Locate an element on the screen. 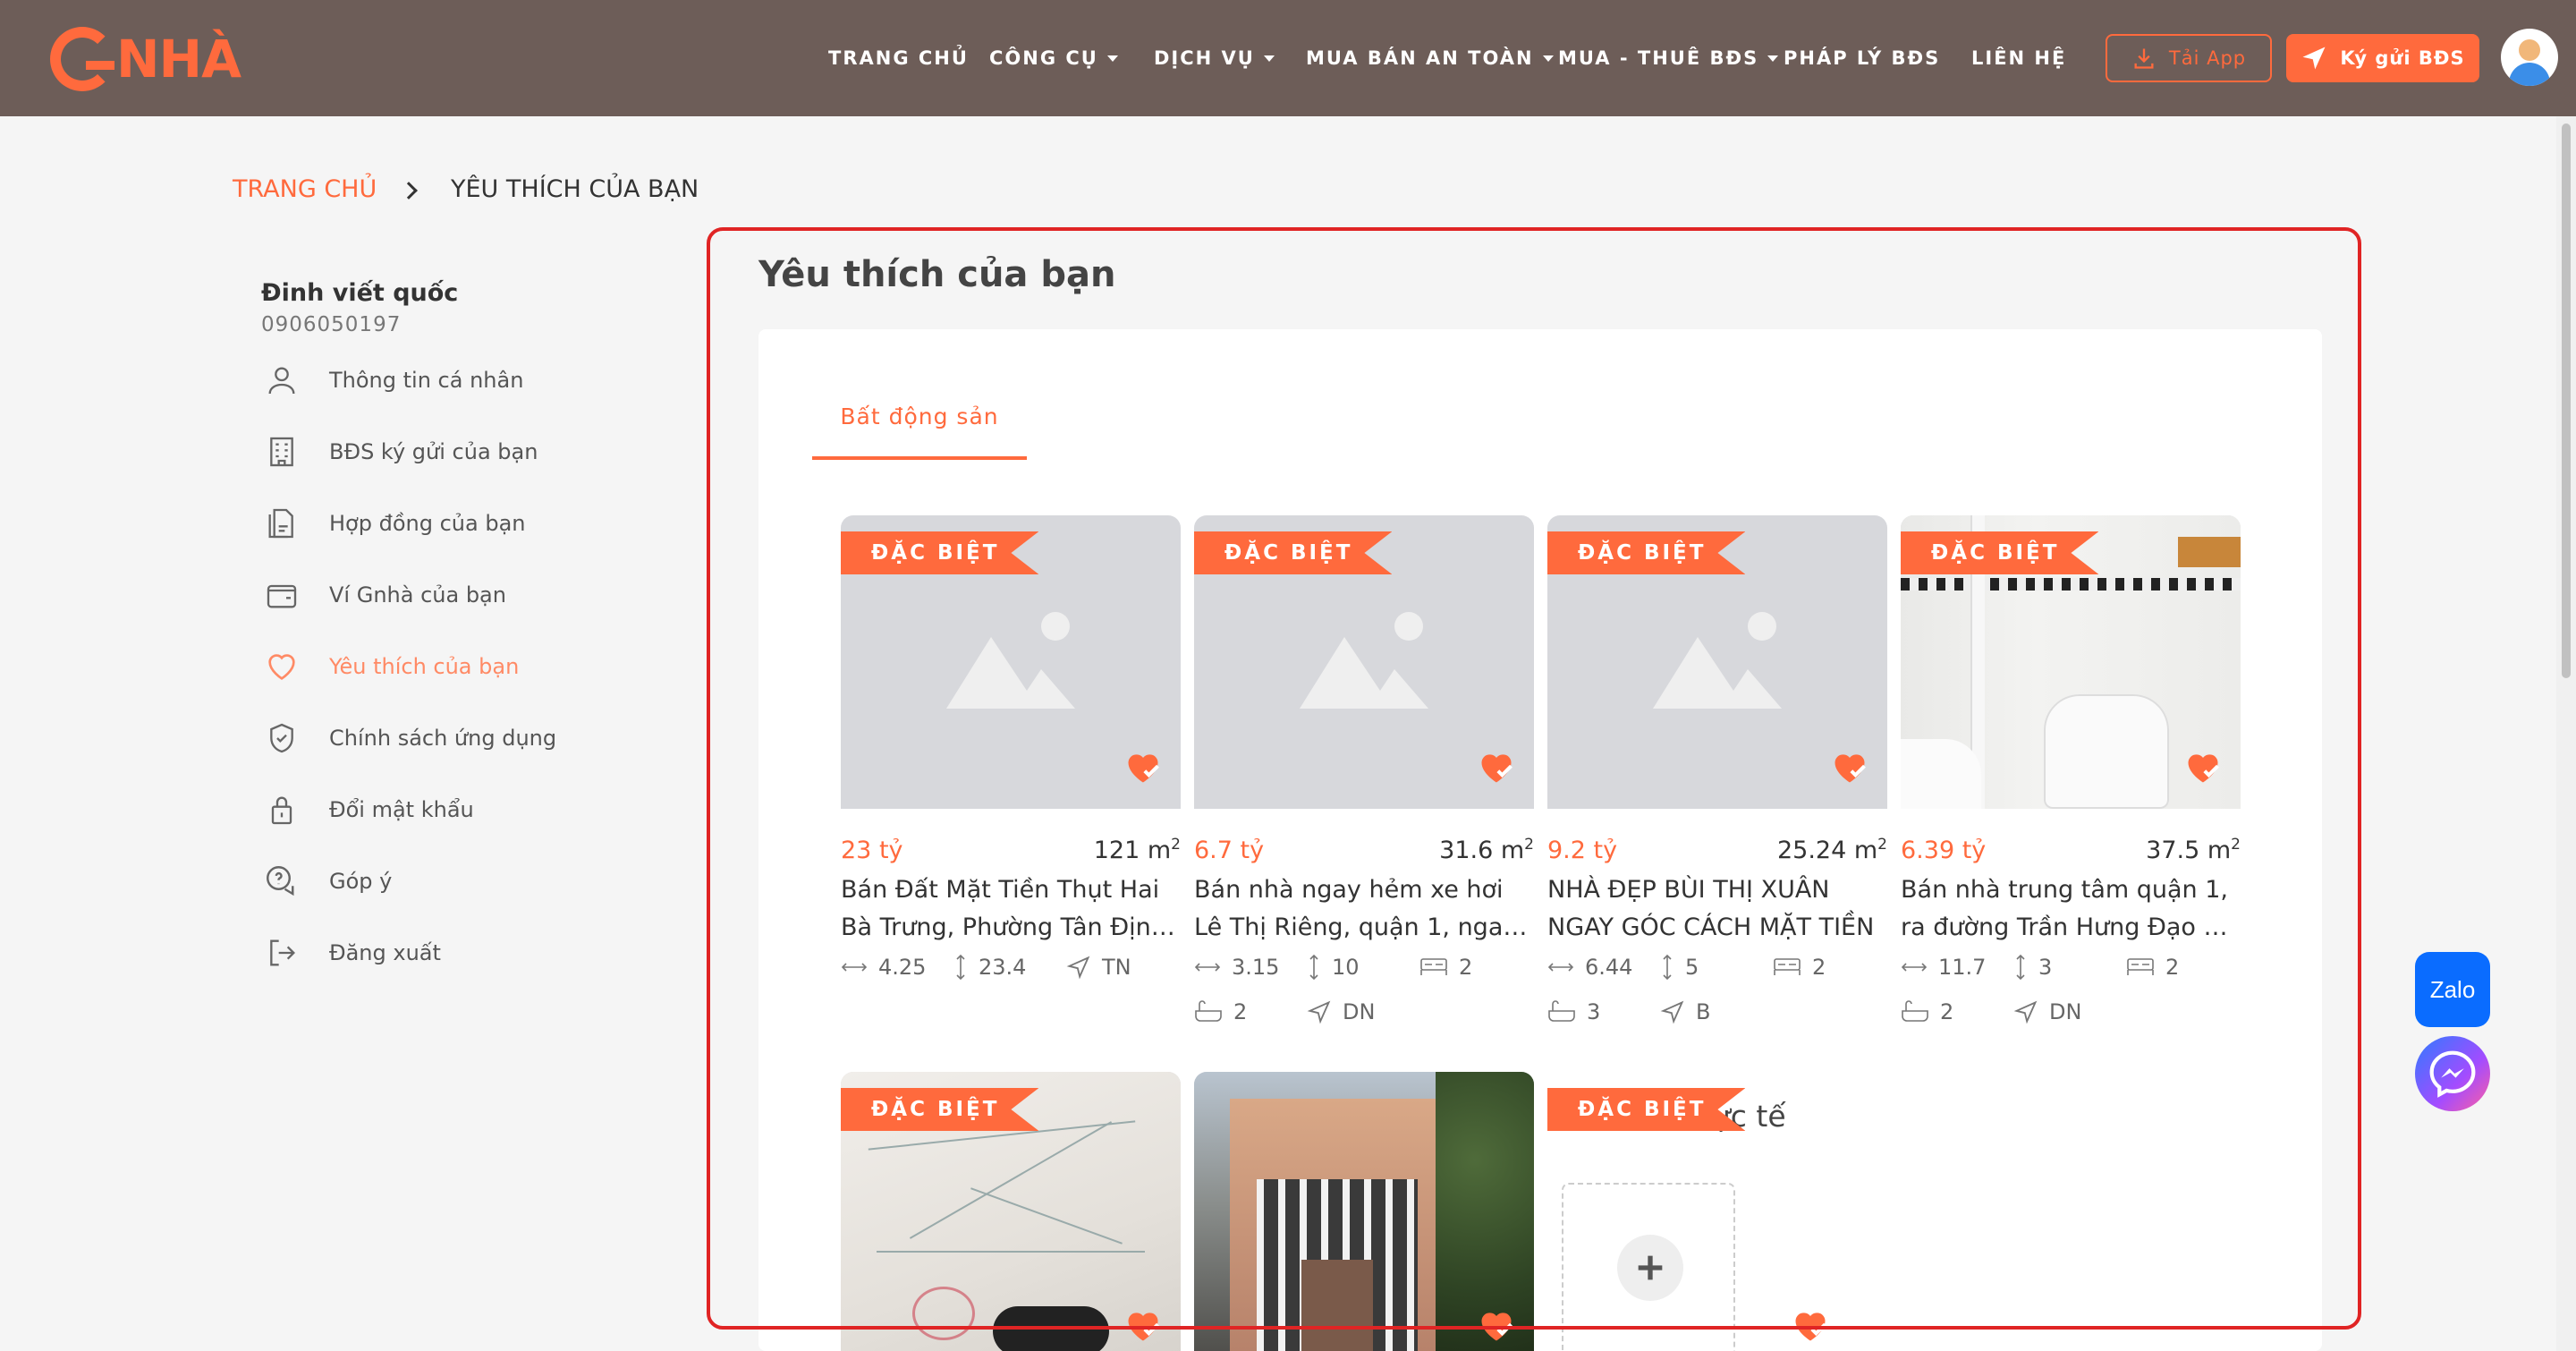 This screenshot has width=2576, height=1351. sidebar-item-deposited-properties: BĐS ký gửi của bạn is located at coordinates (399, 452).